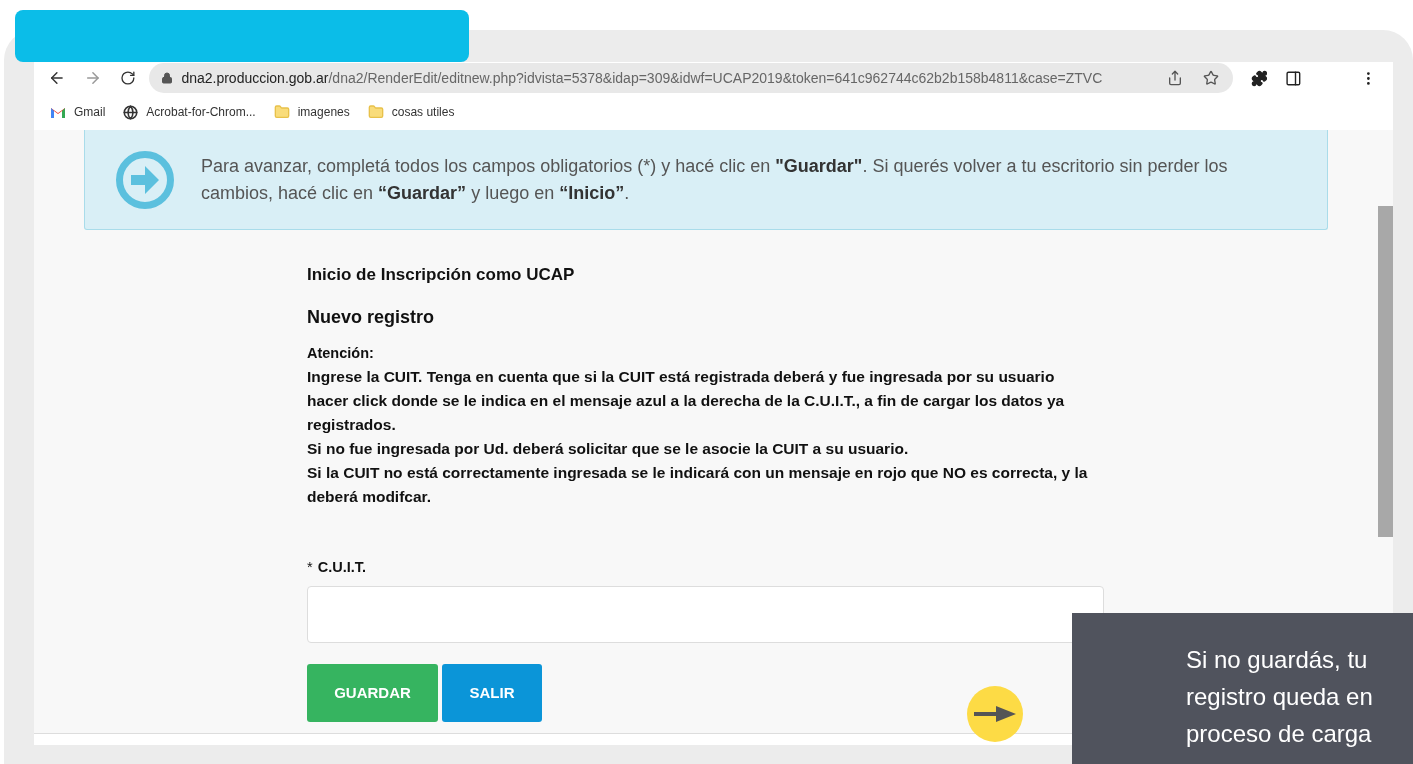  I want to click on bookmark-item: cosas utiles, so click(411, 112).